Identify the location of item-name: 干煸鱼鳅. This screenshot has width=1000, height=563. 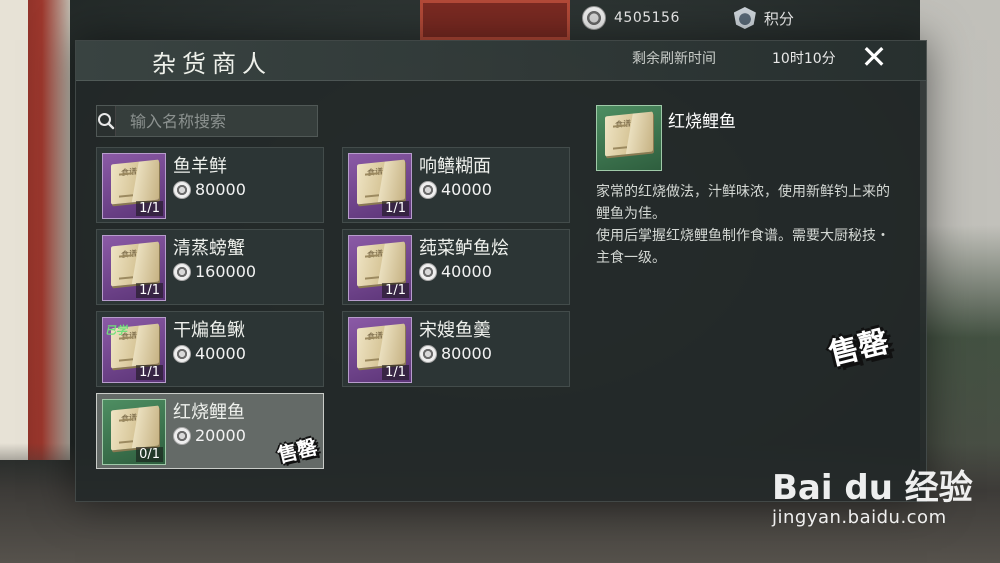
(209, 330).